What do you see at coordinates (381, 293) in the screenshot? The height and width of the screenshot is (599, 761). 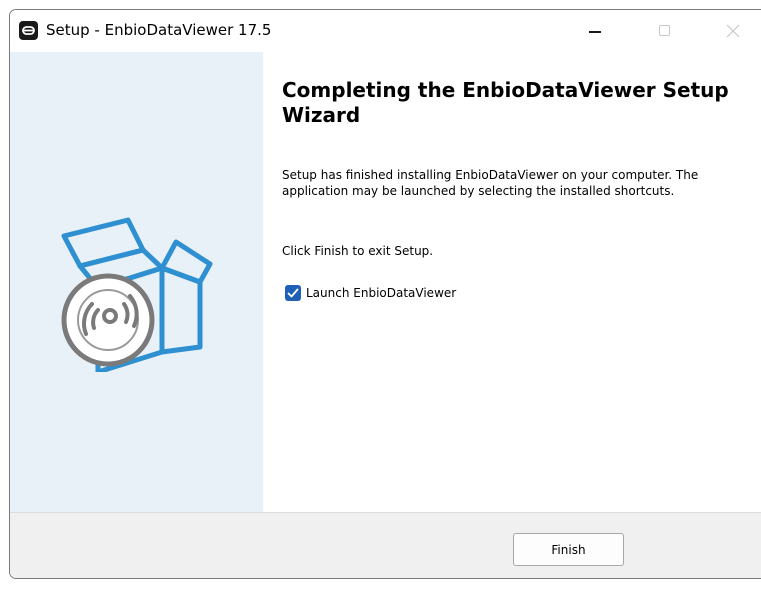 I see `launch-checkbox-label: Launch EnbioDataViewer` at bounding box center [381, 293].